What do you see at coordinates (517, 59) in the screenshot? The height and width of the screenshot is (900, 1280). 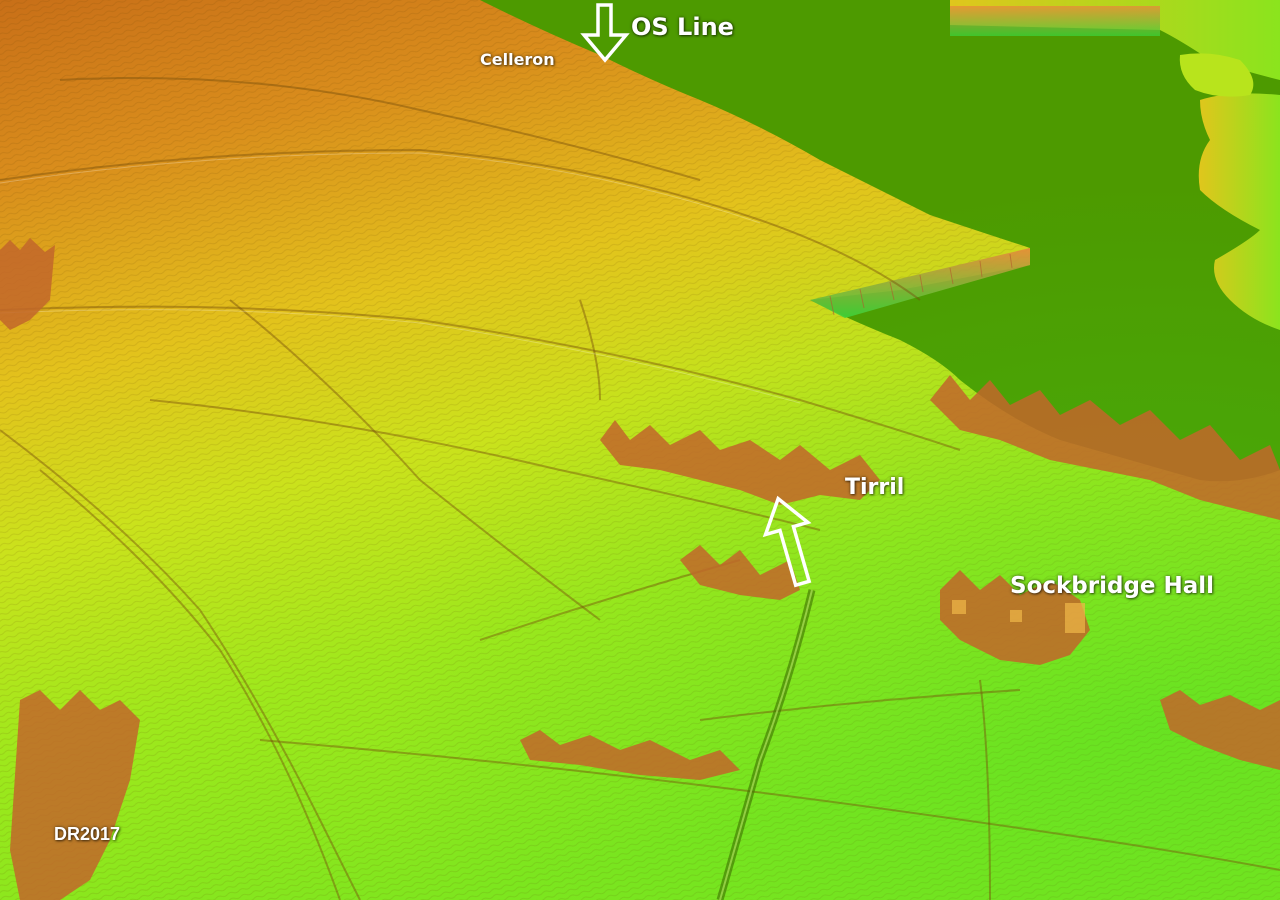 I see `celleron-label: Celleron` at bounding box center [517, 59].